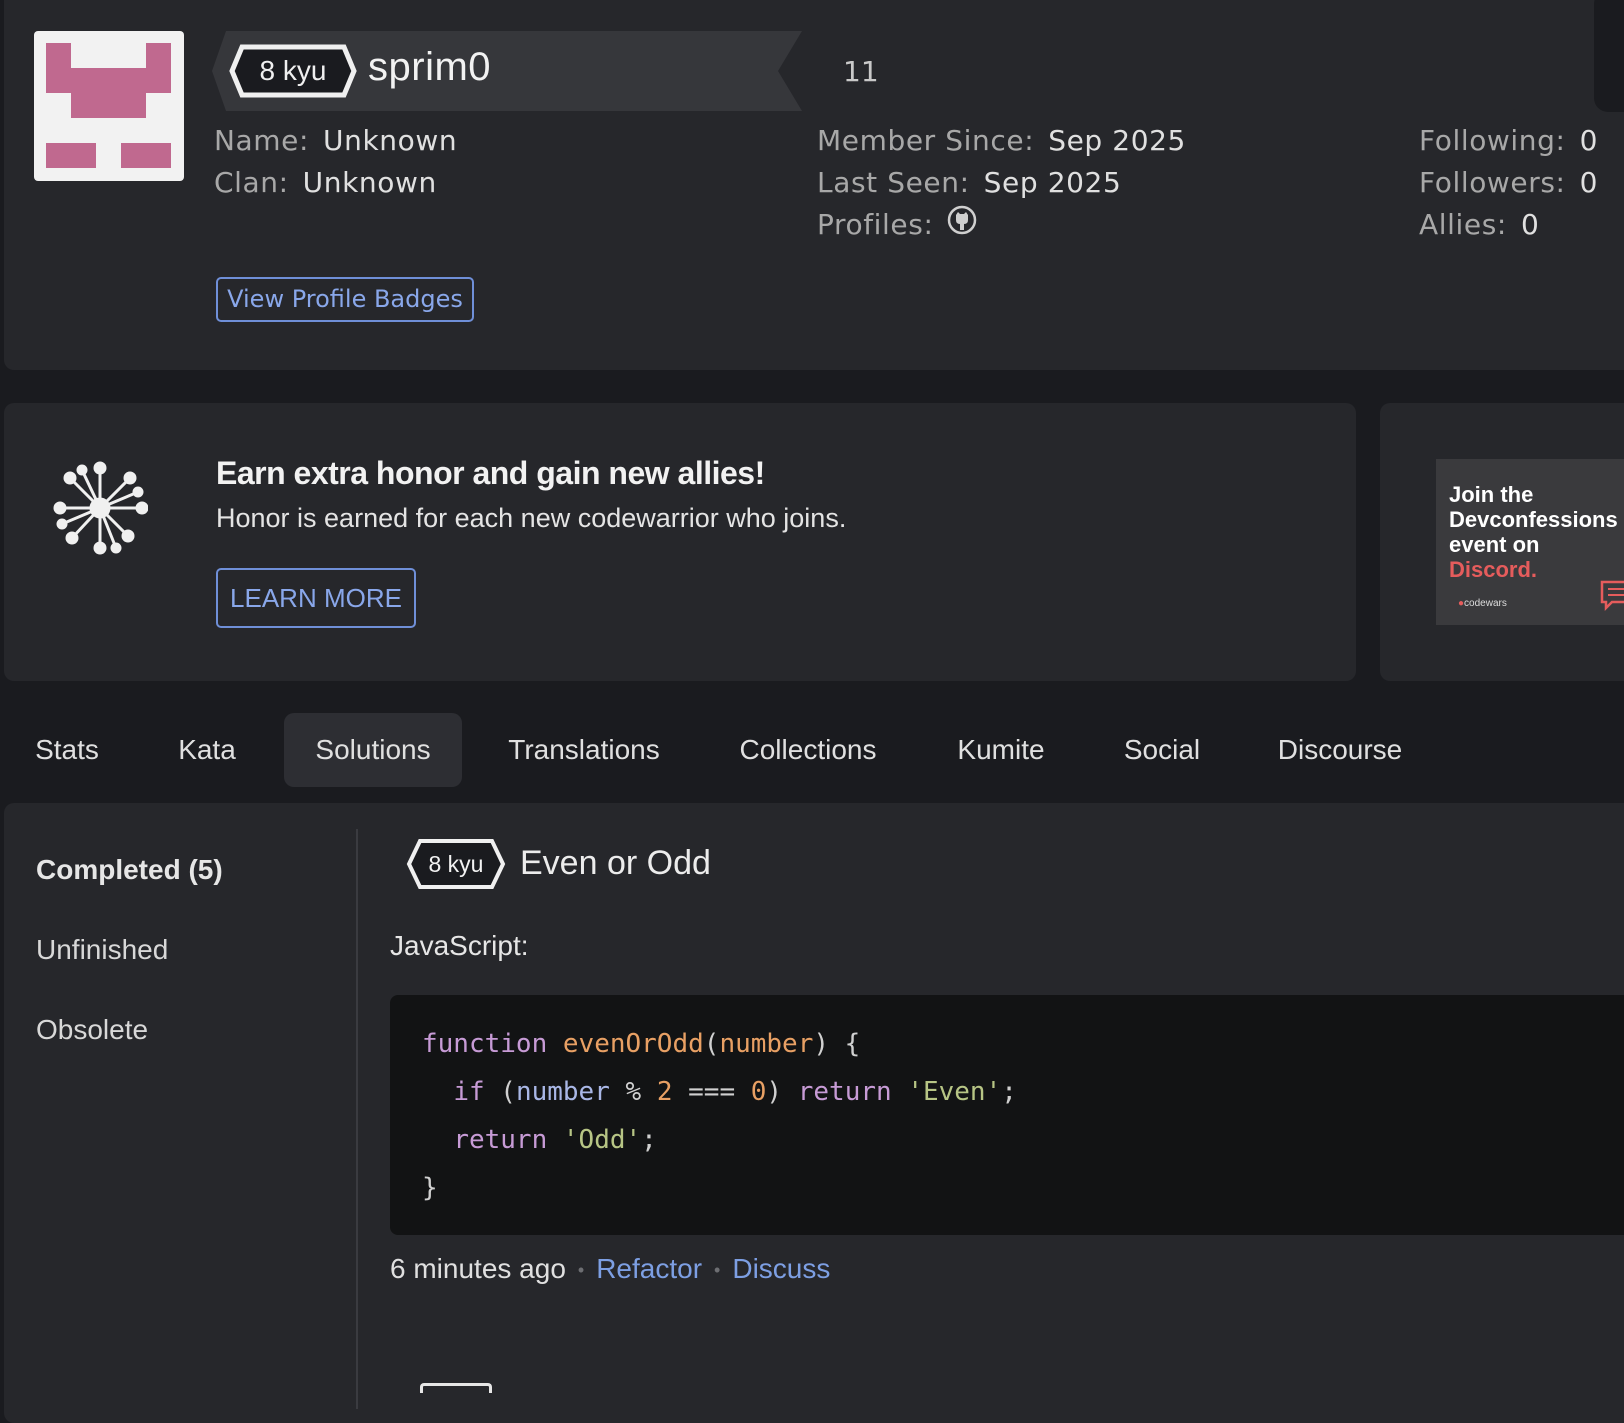 The image size is (1624, 1423). What do you see at coordinates (1463, 224) in the screenshot?
I see `allies-label: Allies:` at bounding box center [1463, 224].